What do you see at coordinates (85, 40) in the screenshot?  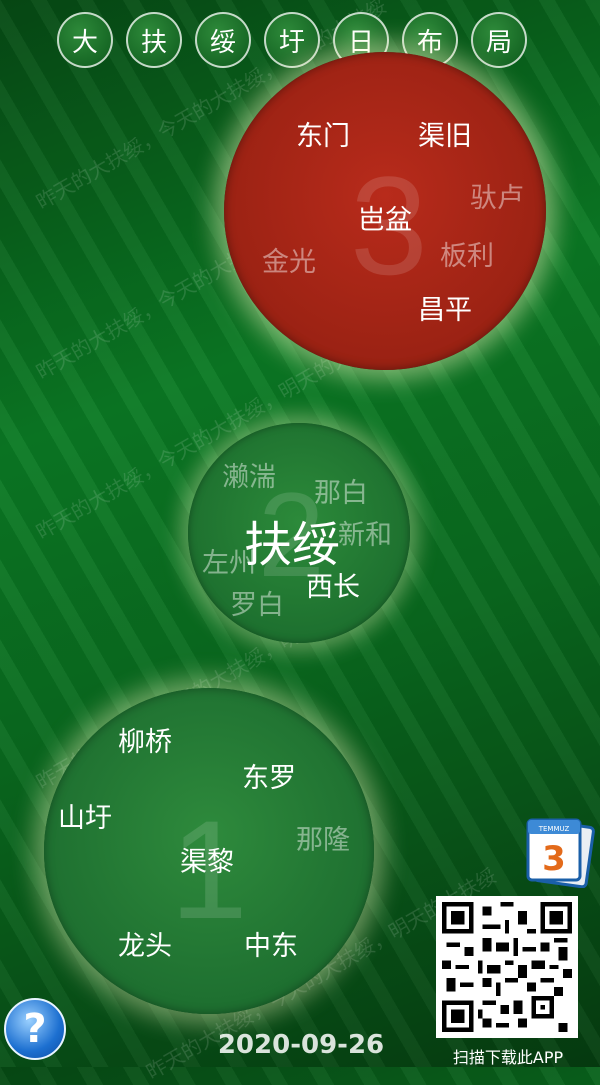 I see `top-button-da: 大` at bounding box center [85, 40].